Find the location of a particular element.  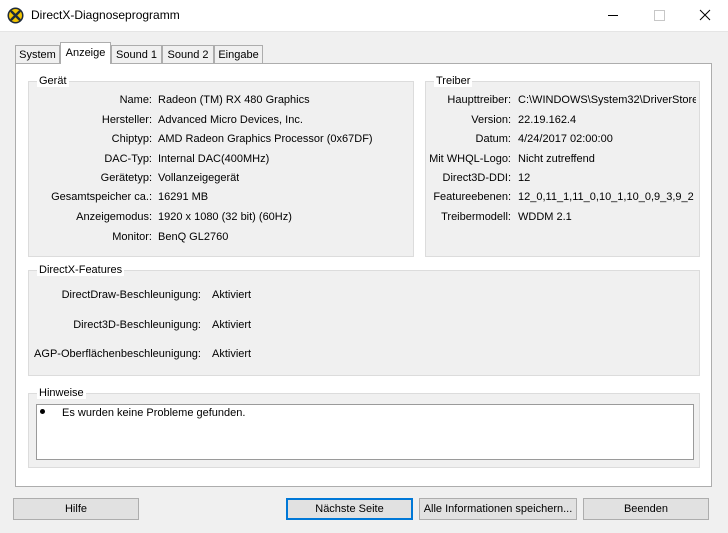

tab-anzeige: Anzeige is located at coordinates (85, 53).